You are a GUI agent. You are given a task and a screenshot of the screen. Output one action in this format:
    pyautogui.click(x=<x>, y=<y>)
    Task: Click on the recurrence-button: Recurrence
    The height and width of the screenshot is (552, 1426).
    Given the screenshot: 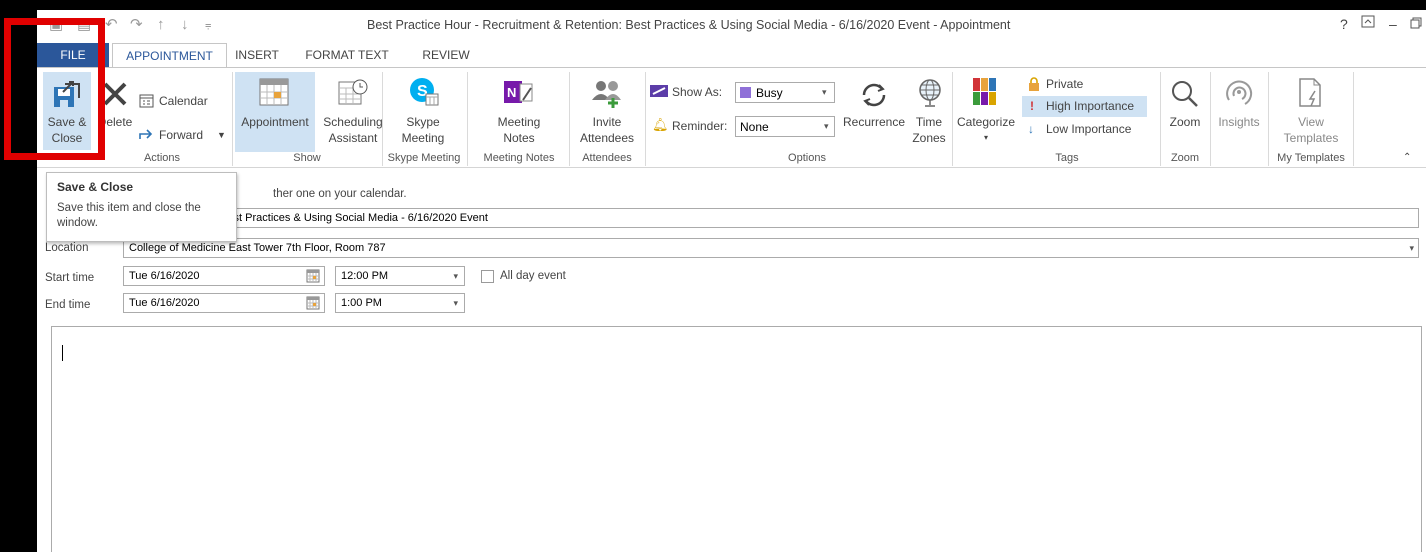 What is the action you would take?
    pyautogui.click(x=874, y=112)
    